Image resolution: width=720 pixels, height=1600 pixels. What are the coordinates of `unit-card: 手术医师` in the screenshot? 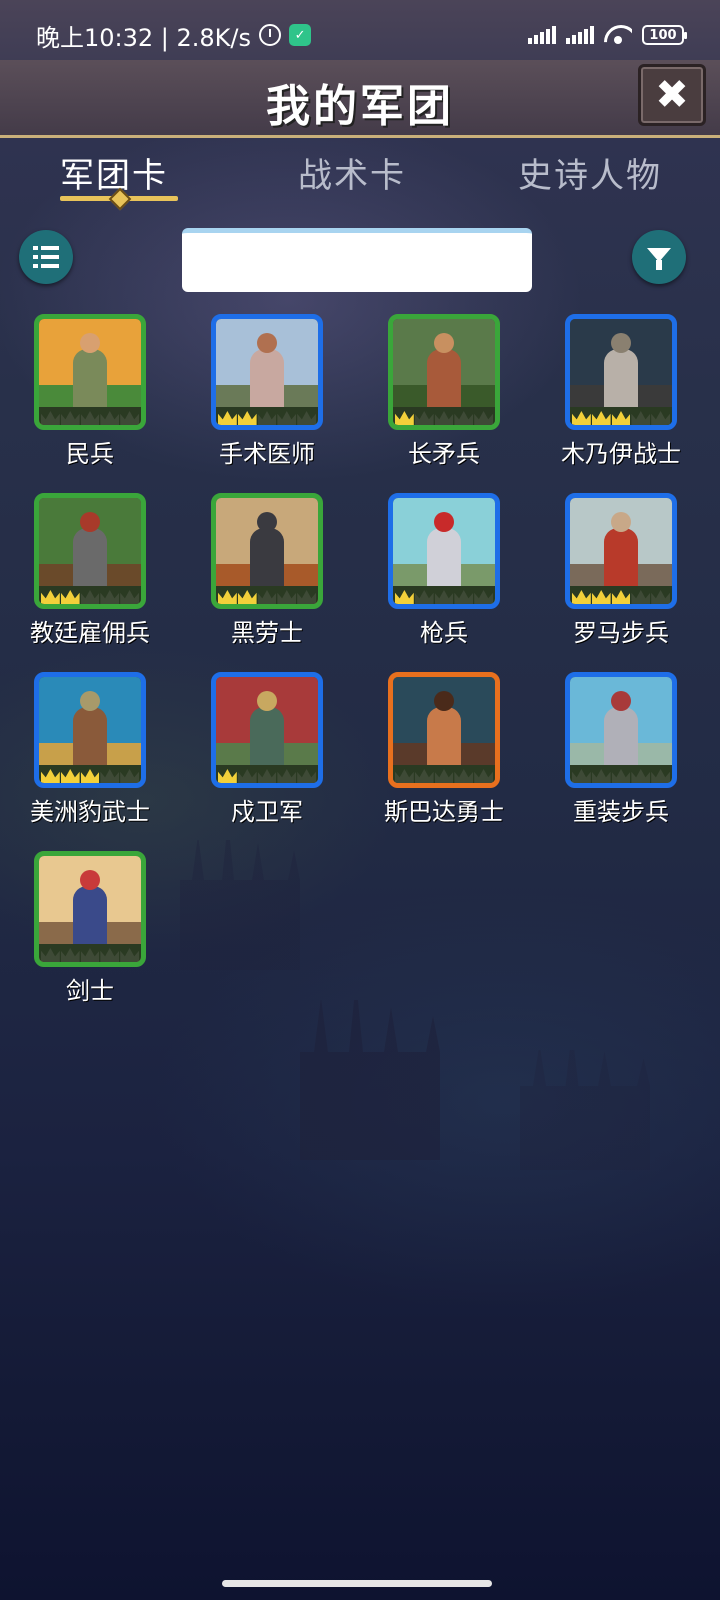 It's located at (267, 399).